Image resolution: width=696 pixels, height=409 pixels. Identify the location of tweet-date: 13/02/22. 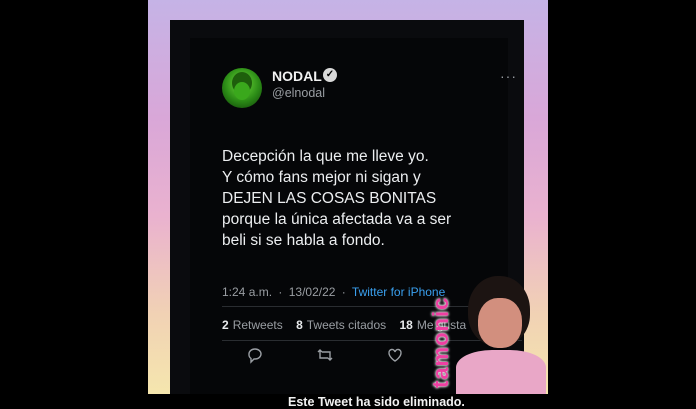
(312, 292).